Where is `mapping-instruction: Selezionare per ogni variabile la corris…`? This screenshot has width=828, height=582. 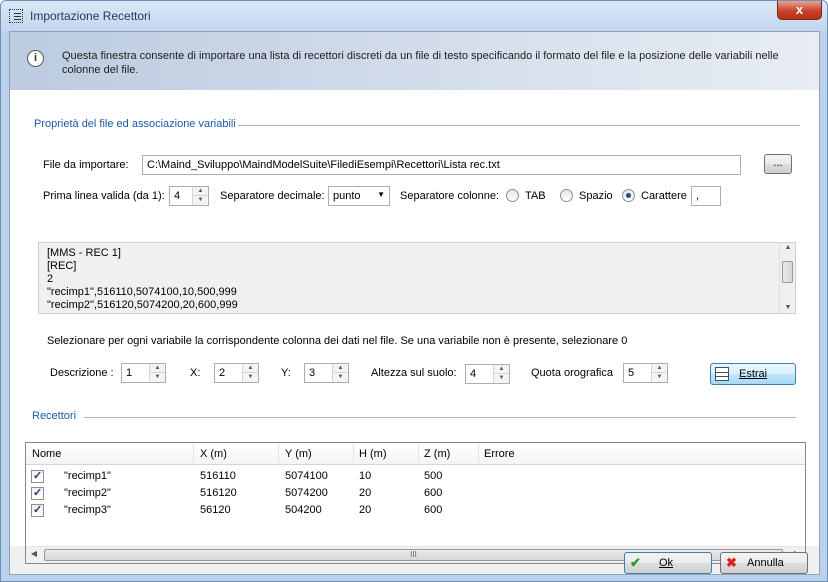 mapping-instruction: Selezionare per ogni variabile la corris… is located at coordinates (337, 341).